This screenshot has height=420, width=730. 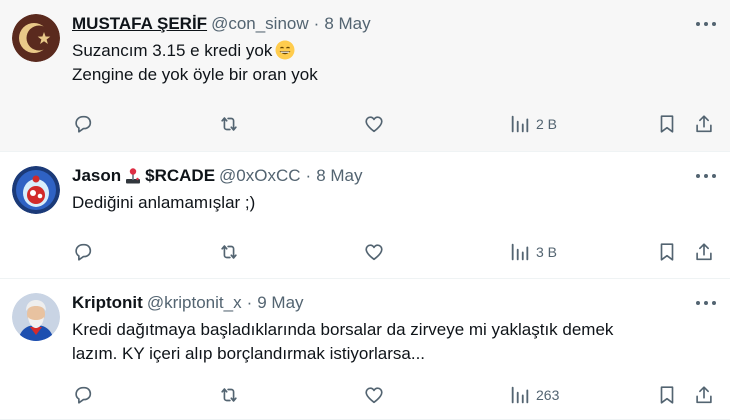 I want to click on views-count: 263, so click(x=548, y=395).